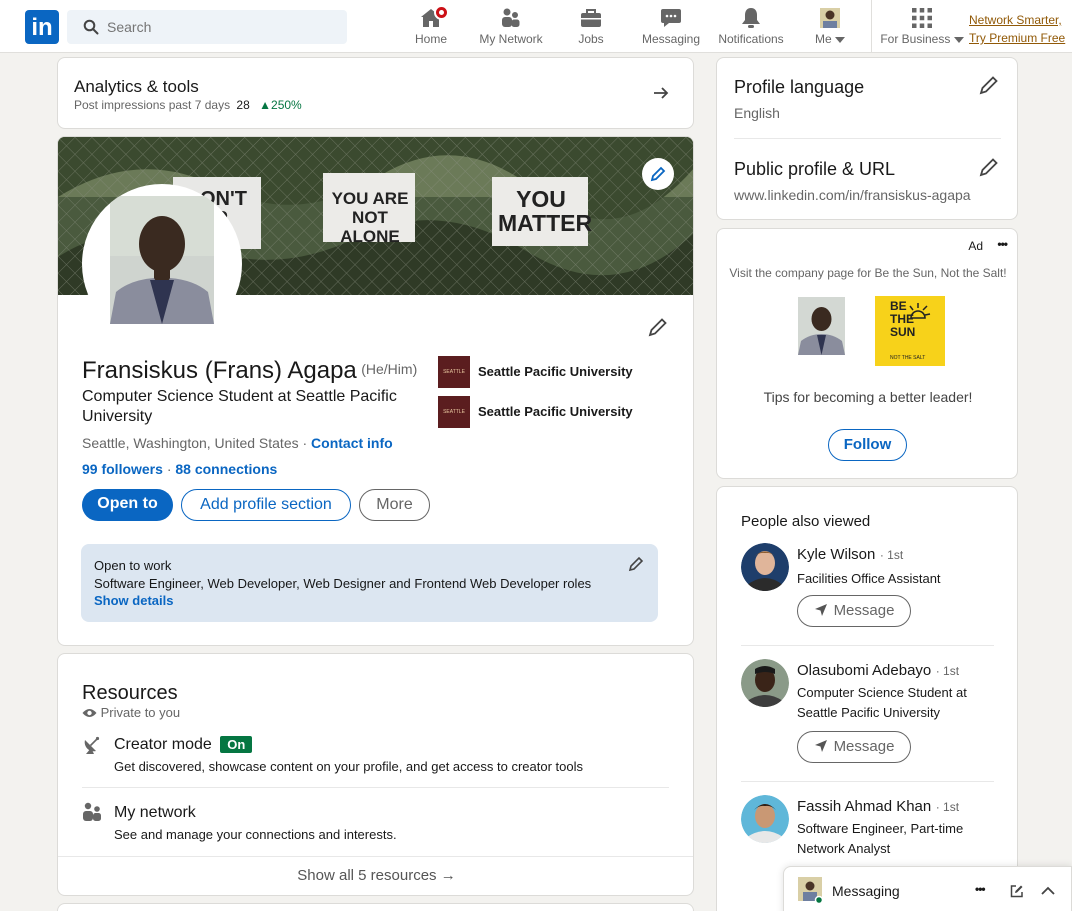 The height and width of the screenshot is (911, 1072). Describe the element at coordinates (751, 18) in the screenshot. I see `bell-icon` at that location.